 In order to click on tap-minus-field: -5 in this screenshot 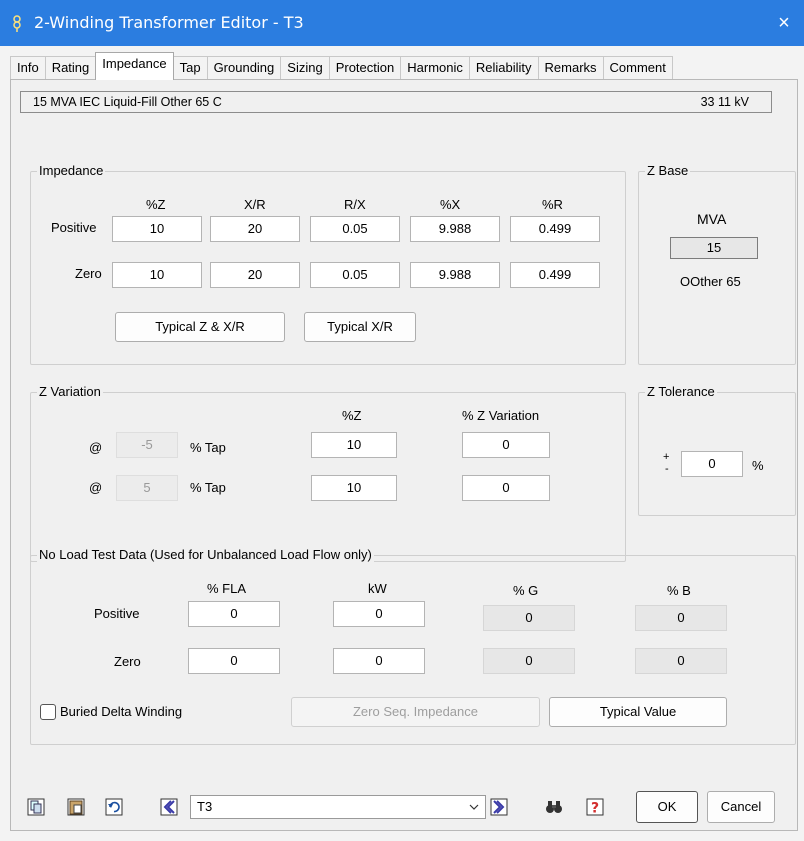, I will do `click(147, 445)`.